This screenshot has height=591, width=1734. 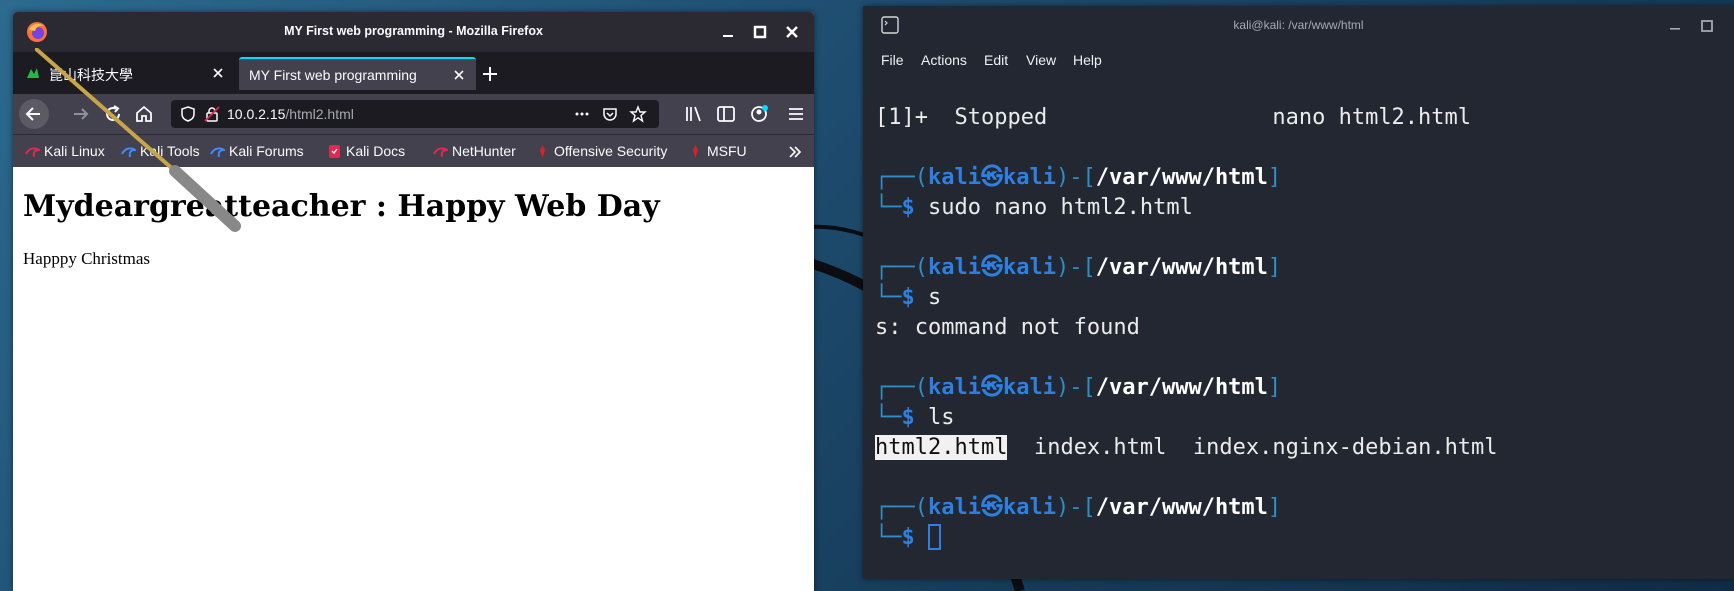 I want to click on bookmark-label: Offensive Security, so click(x=611, y=151).